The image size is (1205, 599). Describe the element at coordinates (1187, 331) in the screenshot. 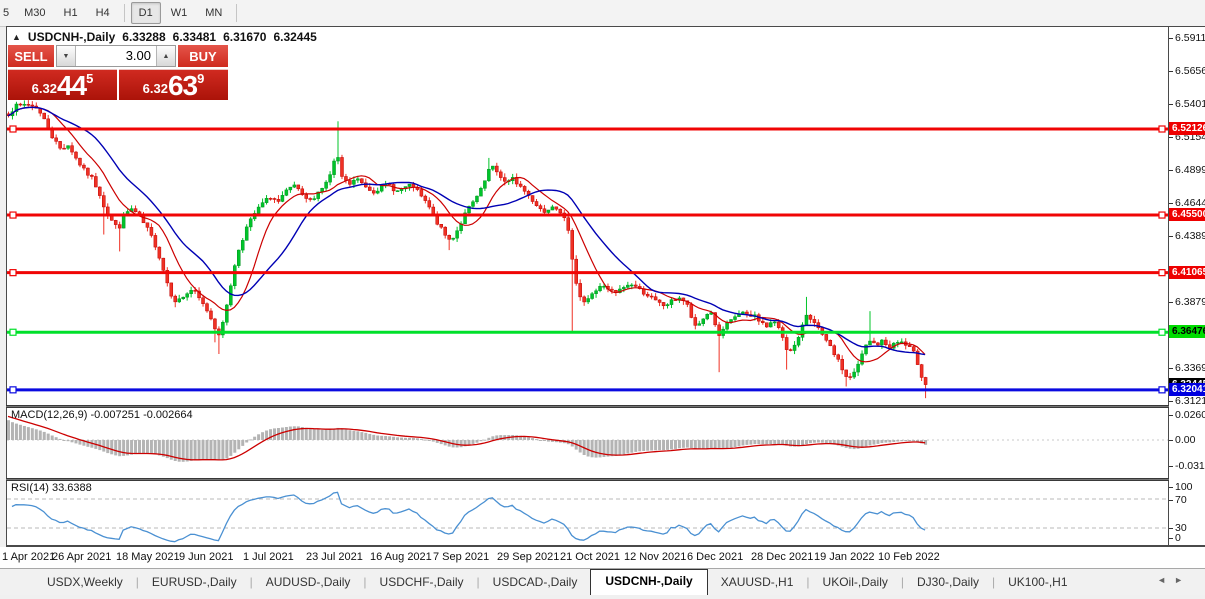

I see `level-price-box: 6.36476` at that location.